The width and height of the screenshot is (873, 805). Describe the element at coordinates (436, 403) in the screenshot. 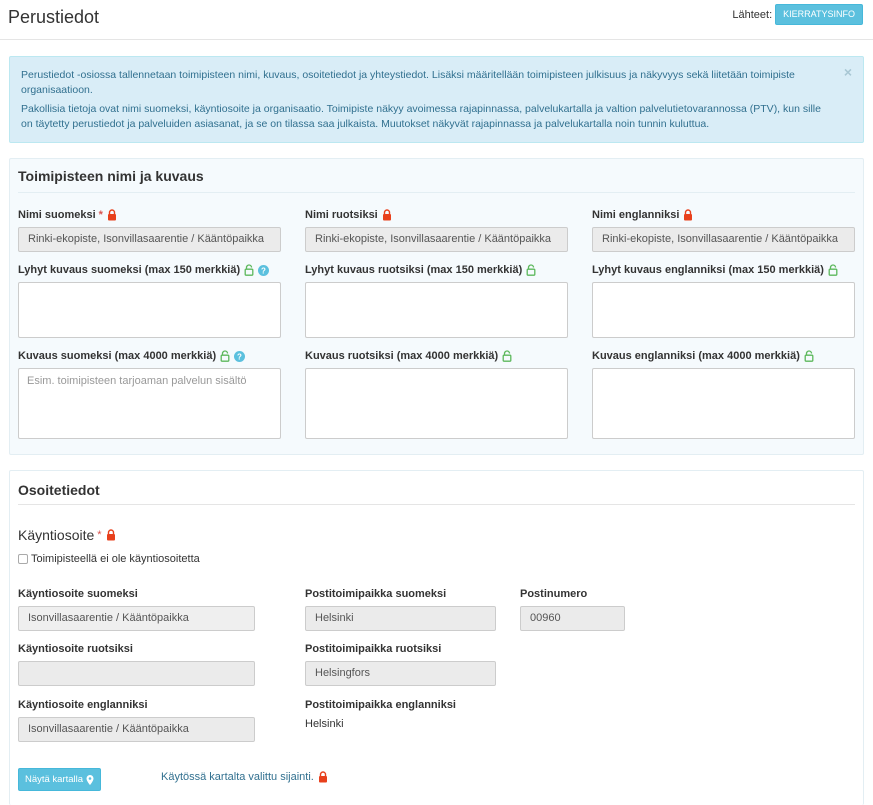

I see `desc-sv-textarea` at that location.